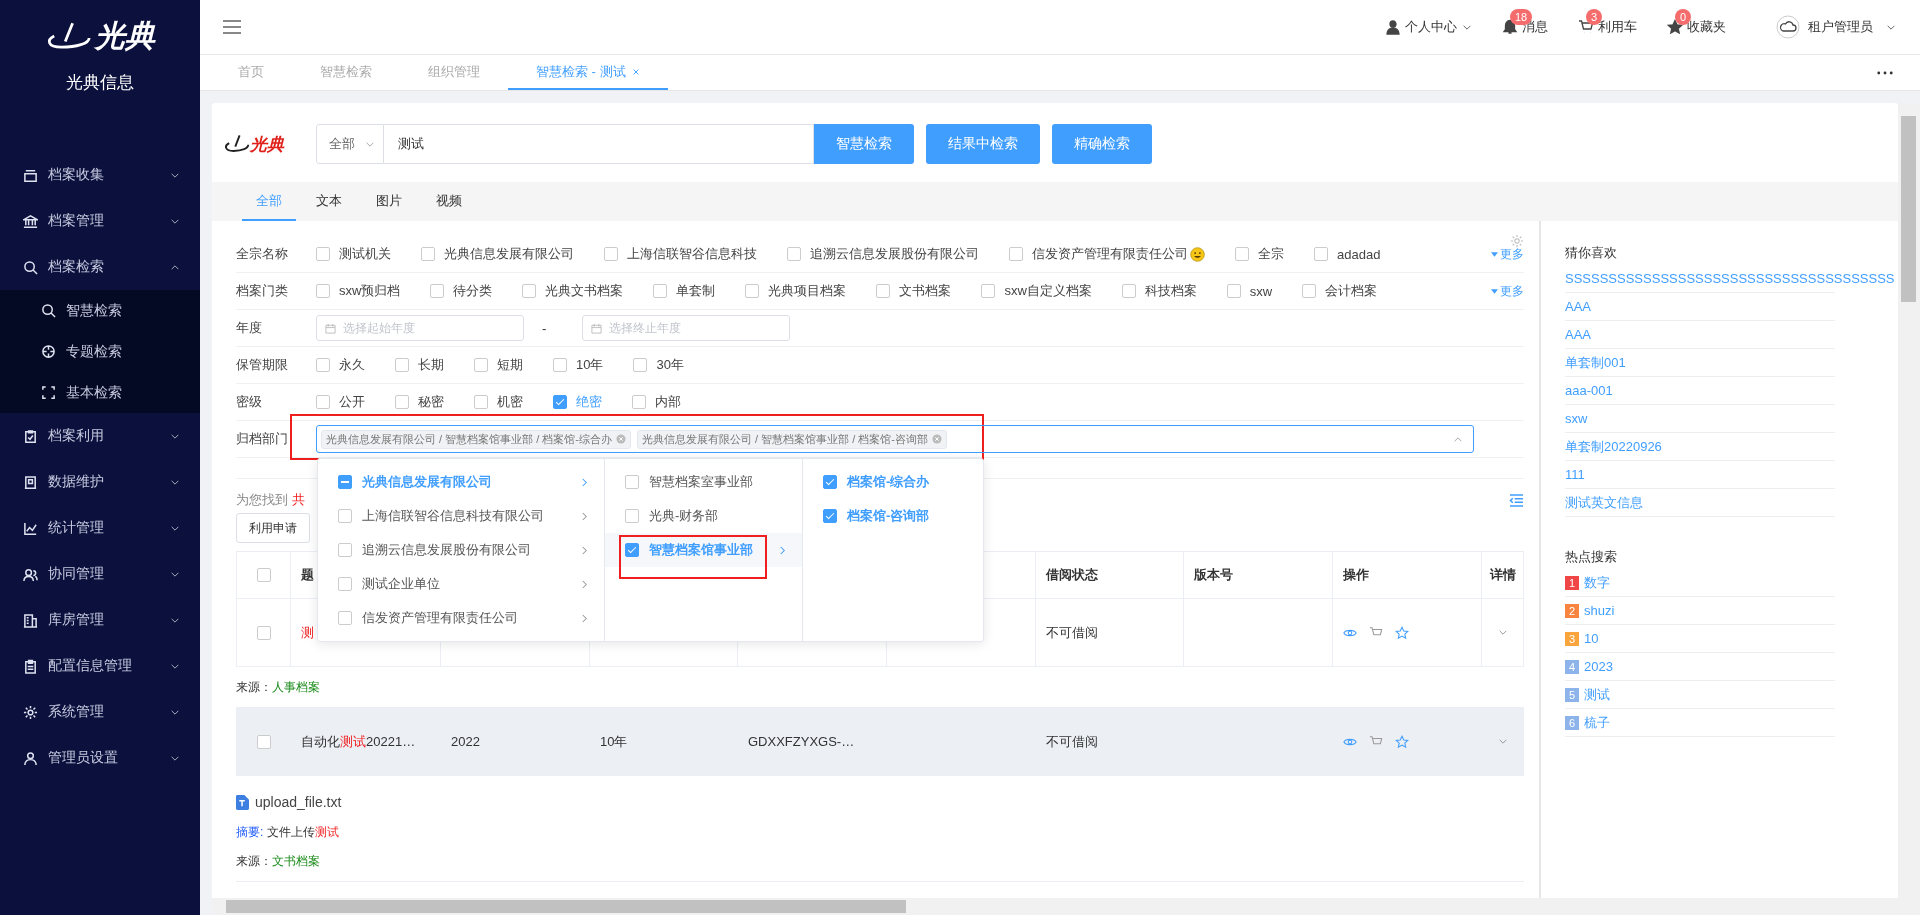 The width and height of the screenshot is (1920, 915). Describe the element at coordinates (100, 267) in the screenshot. I see `sidebar-item: 档案检索` at that location.